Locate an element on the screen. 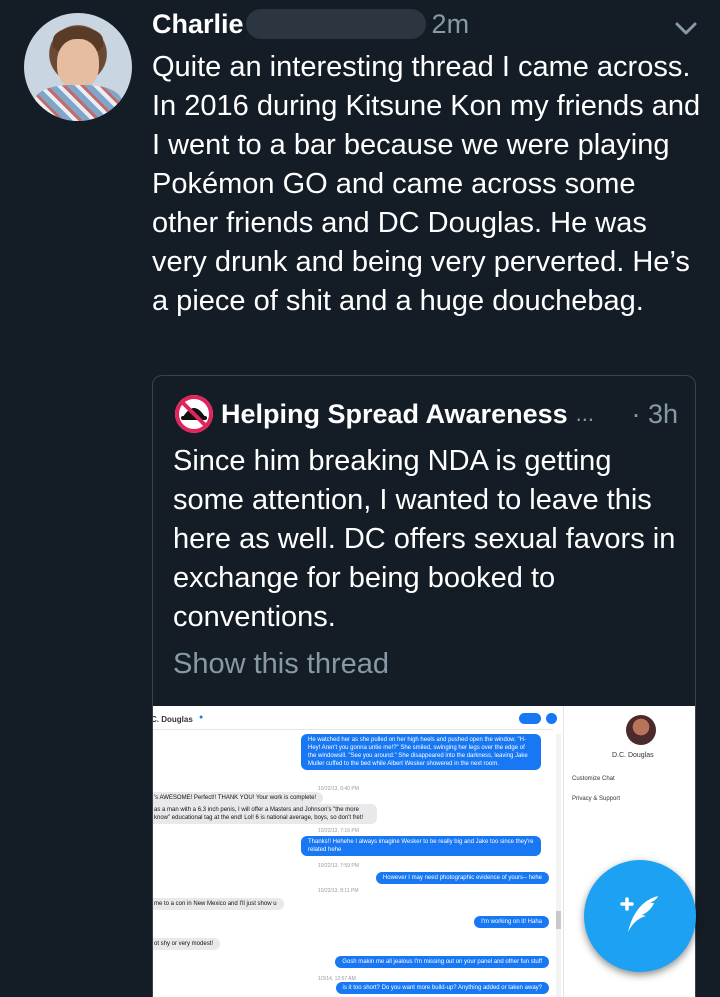 This screenshot has width=720, height=997. call-icon is located at coordinates (530, 718).